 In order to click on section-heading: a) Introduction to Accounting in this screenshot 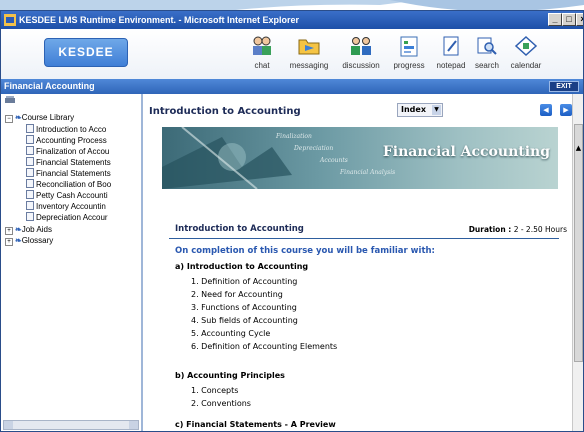, I will do `click(242, 266)`.